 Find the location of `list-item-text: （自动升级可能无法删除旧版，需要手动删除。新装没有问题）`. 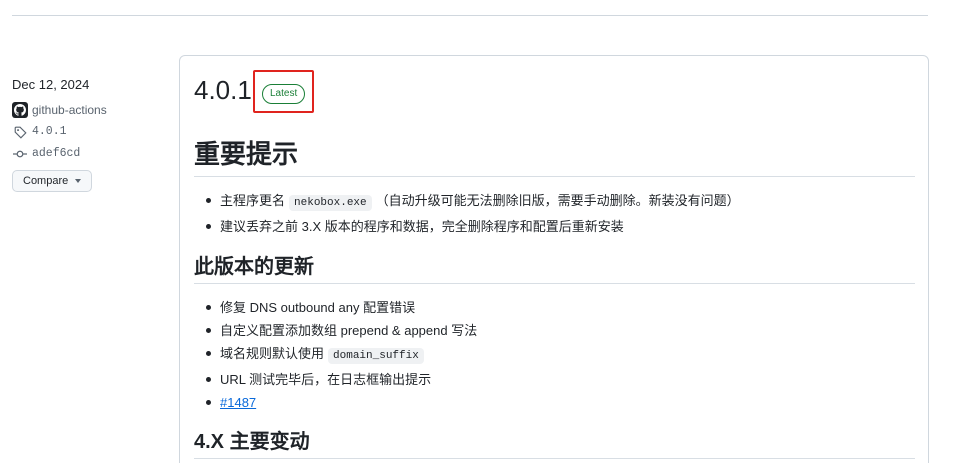

list-item-text: （自动升级可能无法删除旧版，需要手动删除。新装没有问题） is located at coordinates (557, 200).